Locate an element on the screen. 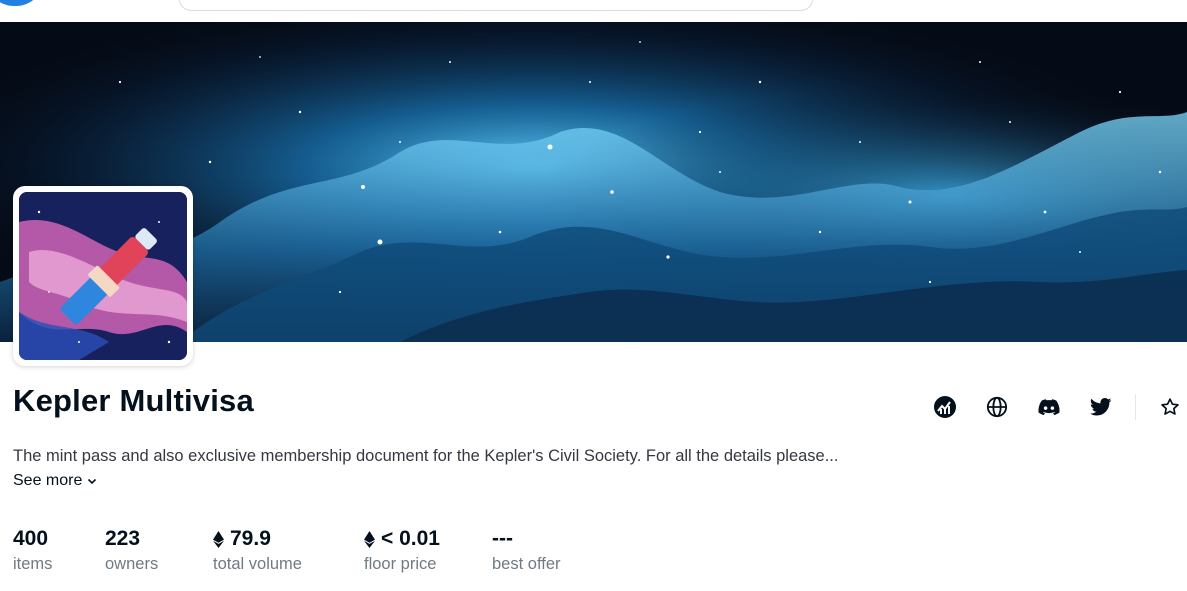  collection-title: Kepler Multivisa is located at coordinates (133, 400).